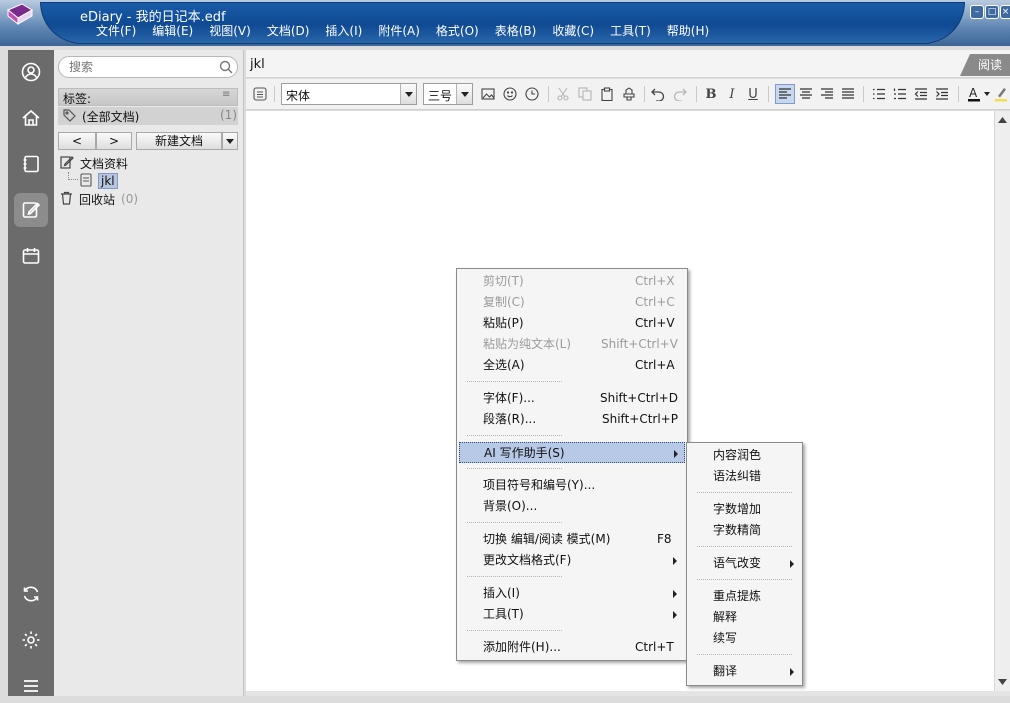 The image size is (1010, 703). What do you see at coordinates (744, 617) in the screenshot?
I see `submenu-item-explain: 解释` at bounding box center [744, 617].